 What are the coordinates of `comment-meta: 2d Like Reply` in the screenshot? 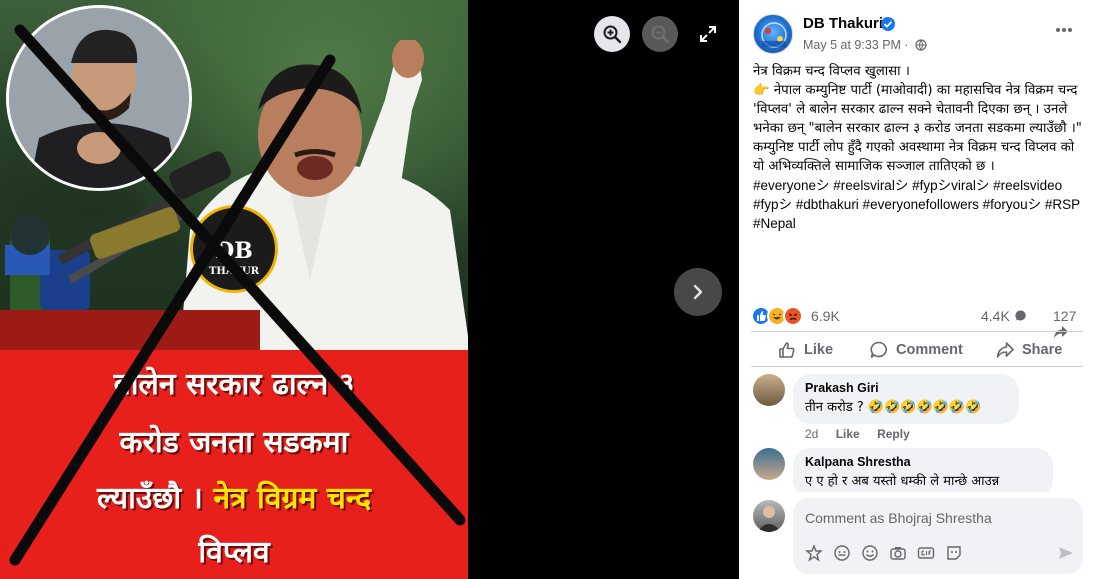 It's located at (864, 434).